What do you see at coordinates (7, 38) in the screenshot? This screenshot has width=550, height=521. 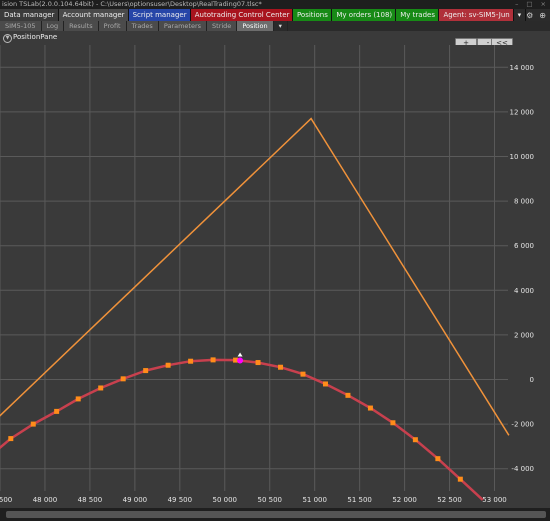 I see `pane-menu-icon: ▼` at bounding box center [7, 38].